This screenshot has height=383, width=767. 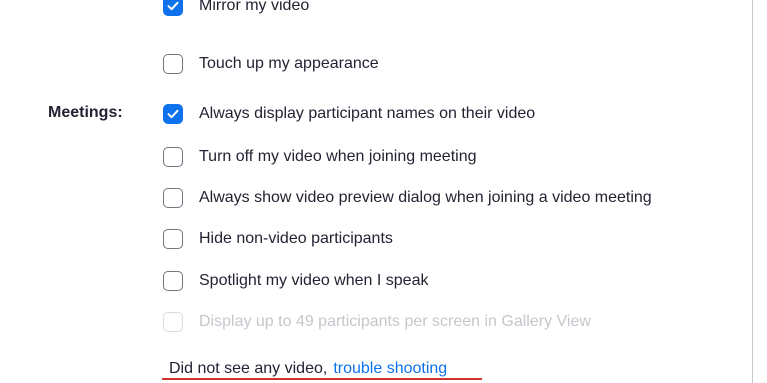 What do you see at coordinates (173, 198) in the screenshot?
I see `video-preview-dialog-checkbox` at bounding box center [173, 198].